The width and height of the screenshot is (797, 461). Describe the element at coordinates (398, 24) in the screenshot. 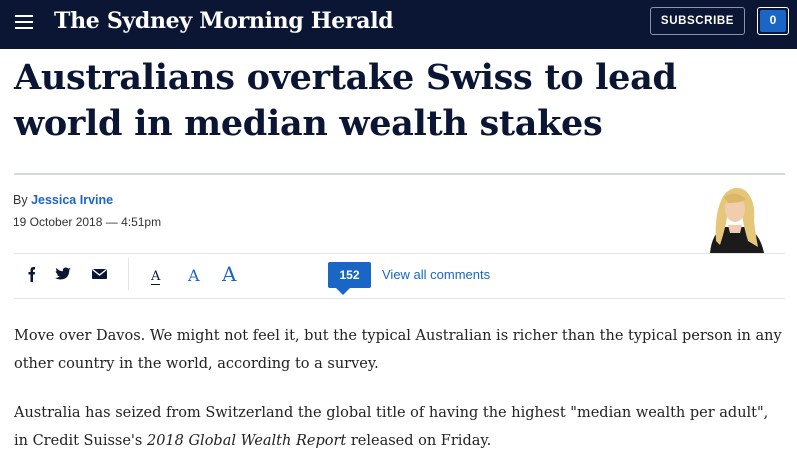

I see `top-nav-bar: The Sydney Morning Herald SUBSCRIBE 0` at that location.